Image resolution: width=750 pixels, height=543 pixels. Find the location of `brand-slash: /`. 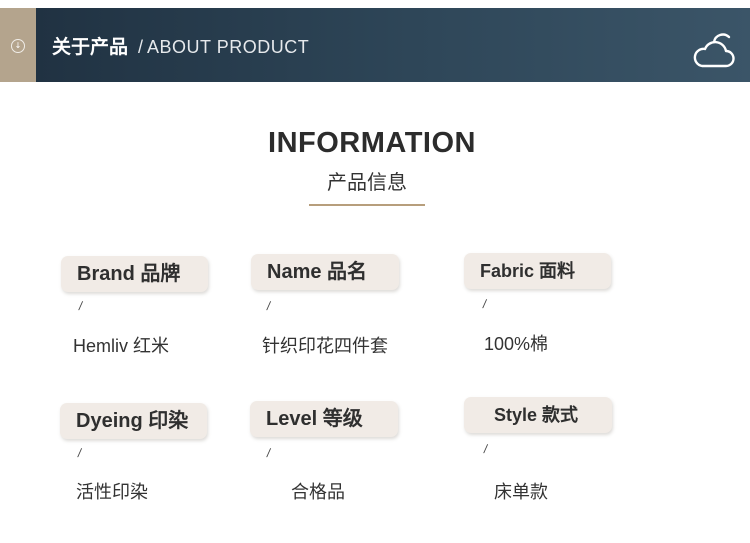

brand-slash: / is located at coordinates (80, 306).